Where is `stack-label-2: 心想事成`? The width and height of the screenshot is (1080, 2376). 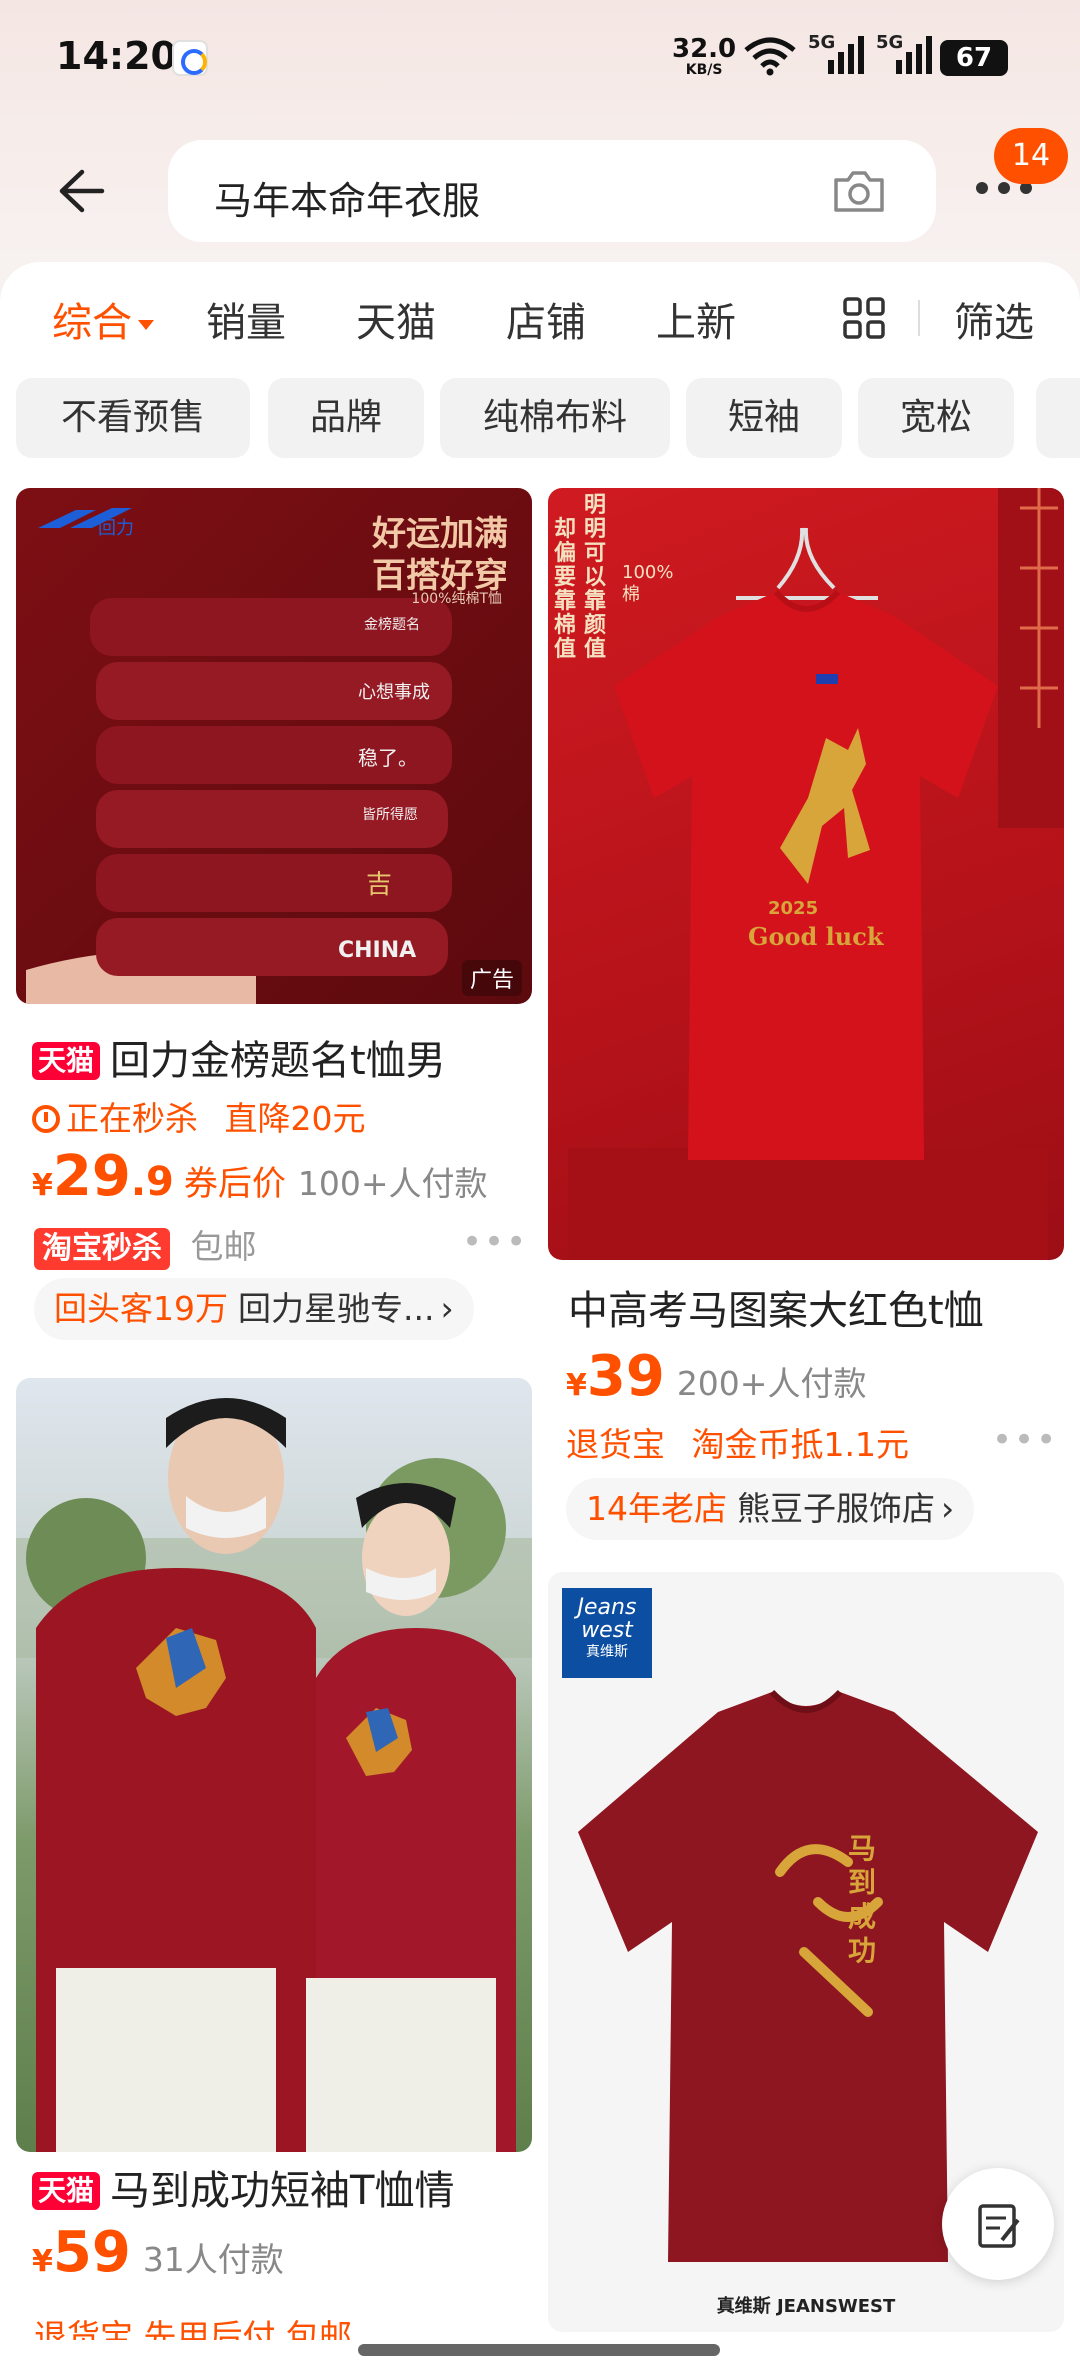
stack-label-2: 心想事成 is located at coordinates (394, 692).